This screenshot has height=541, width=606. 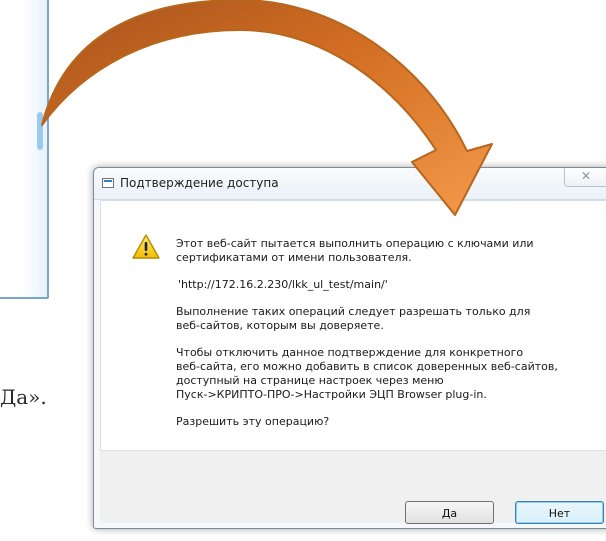 What do you see at coordinates (294, 257) in the screenshot?
I see `message-line: сертификатами от имени пользователя.` at bounding box center [294, 257].